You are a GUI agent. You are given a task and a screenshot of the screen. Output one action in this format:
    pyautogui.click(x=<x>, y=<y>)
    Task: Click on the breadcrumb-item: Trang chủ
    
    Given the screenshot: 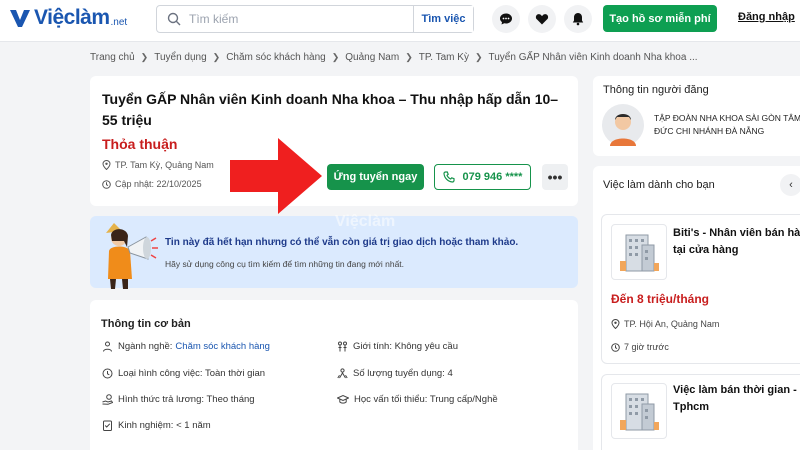 What is the action you would take?
    pyautogui.click(x=112, y=57)
    